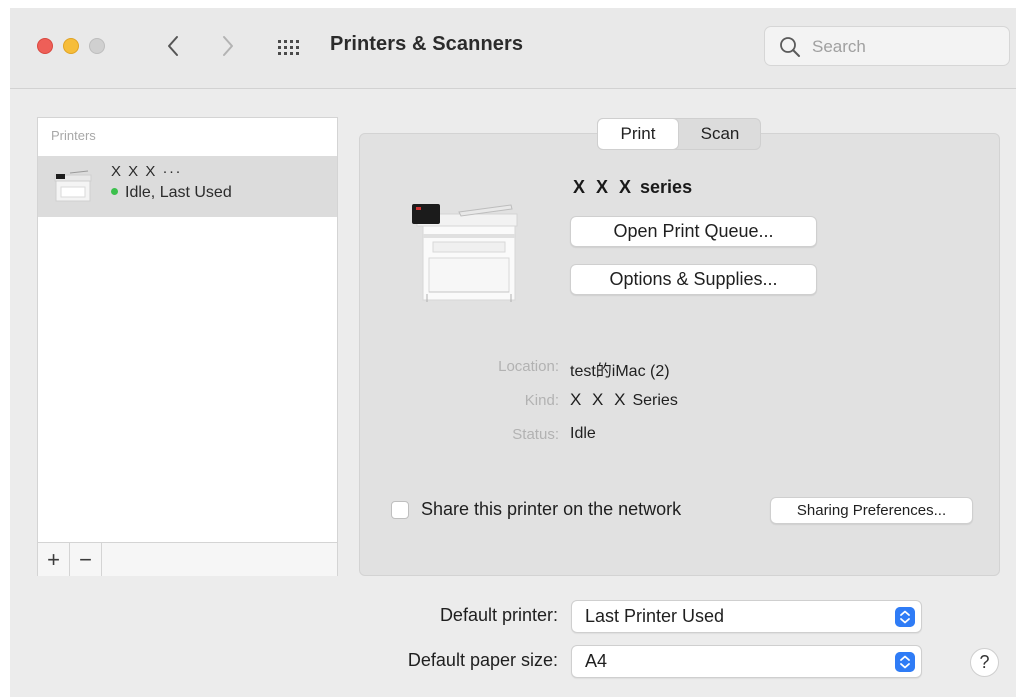  Describe the element at coordinates (498, 615) in the screenshot. I see `default-printer-label: Default printer:` at that location.